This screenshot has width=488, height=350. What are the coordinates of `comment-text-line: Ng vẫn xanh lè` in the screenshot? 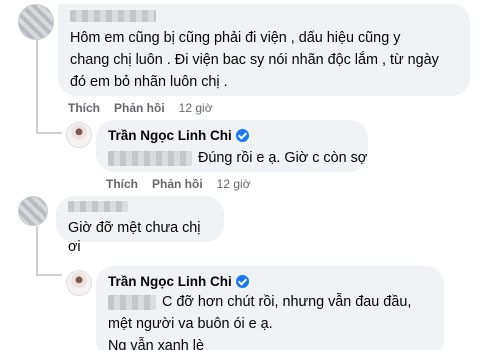 It's located at (156, 344).